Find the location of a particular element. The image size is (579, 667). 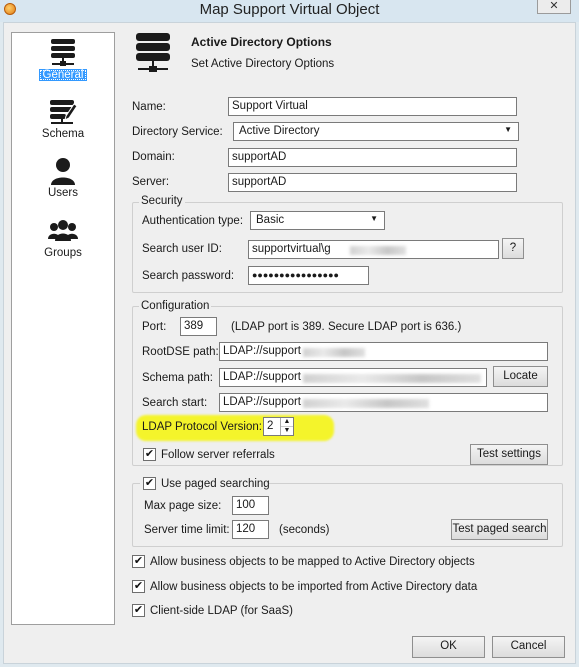

search-user-id-value: supportvirtual\g is located at coordinates (291, 249).